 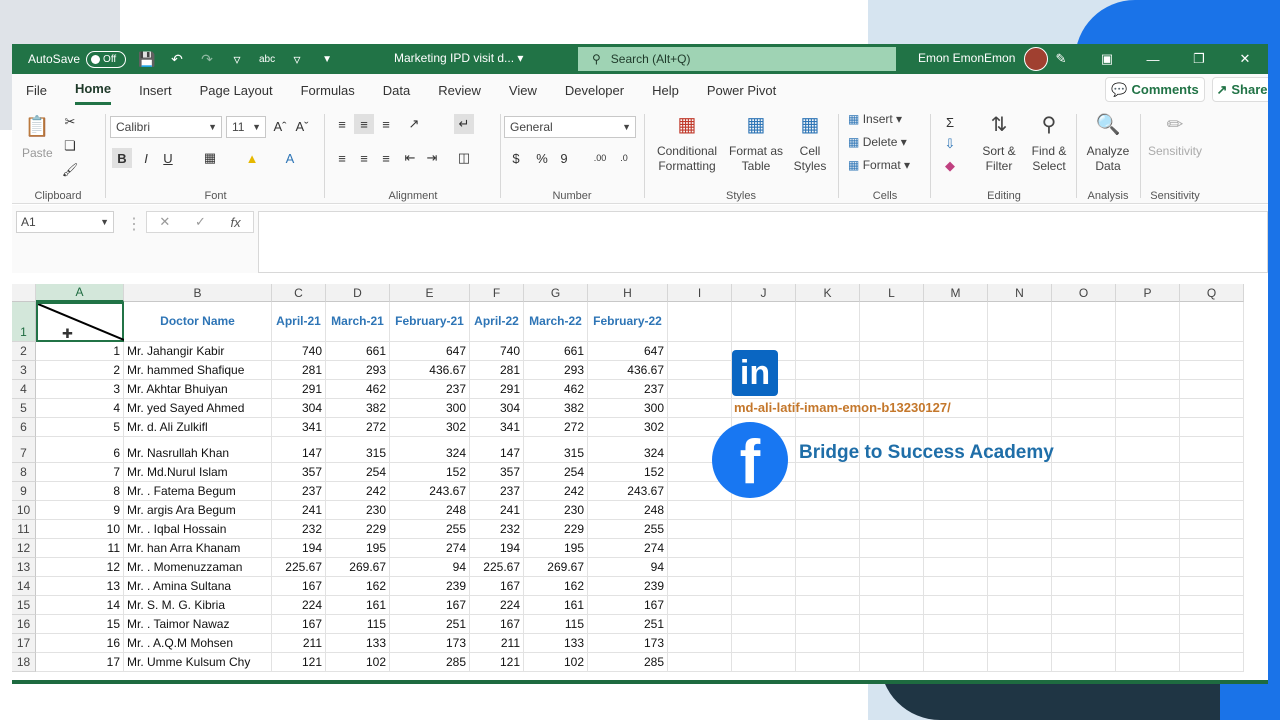 I want to click on doctor-name-cell: Mr. han Arra Khanam, so click(x=198, y=548).